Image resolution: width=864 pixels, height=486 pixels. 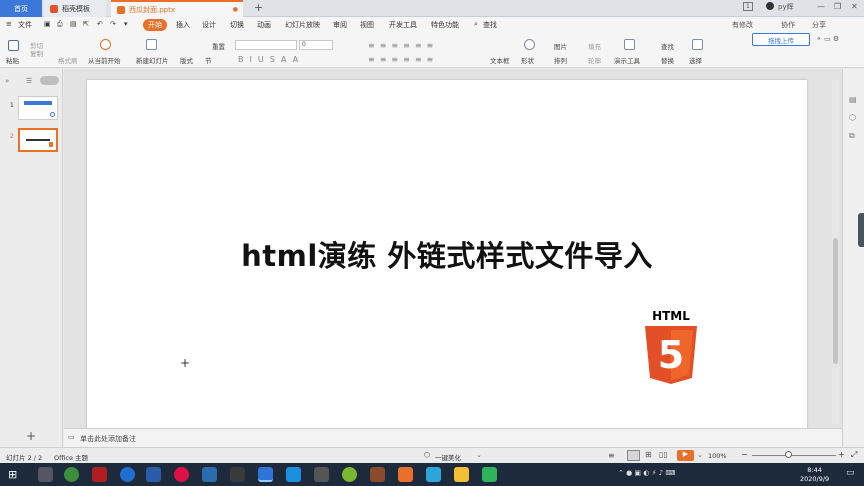 What do you see at coordinates (75, 8) in the screenshot?
I see `tab-template: 稻壳模板` at bounding box center [75, 8].